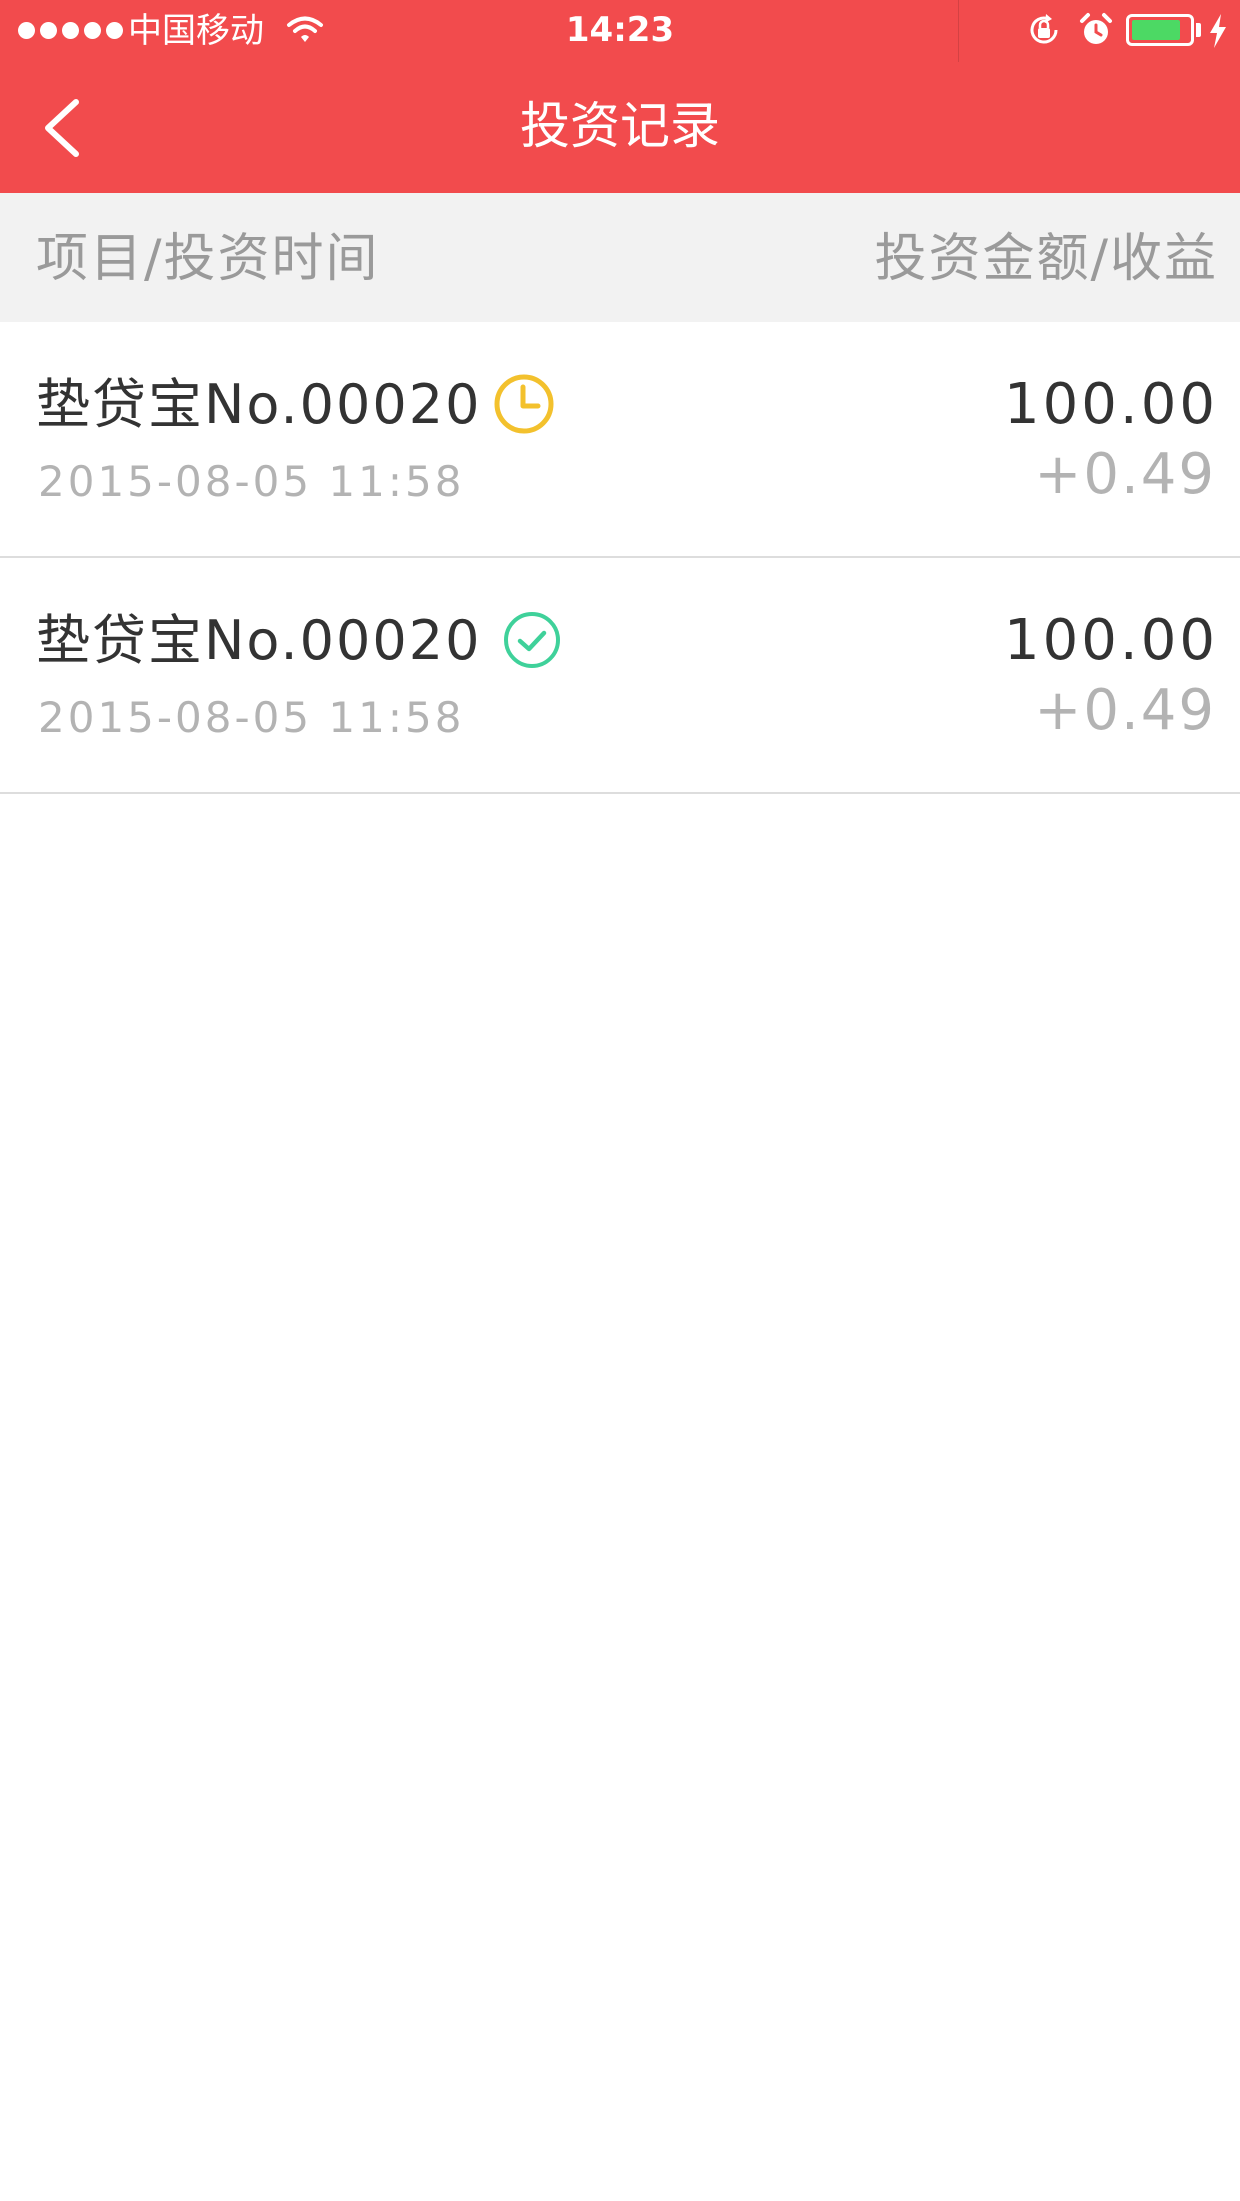 The image size is (1240, 2201). Describe the element at coordinates (532, 640) in the screenshot. I see `check-circle-icon` at that location.